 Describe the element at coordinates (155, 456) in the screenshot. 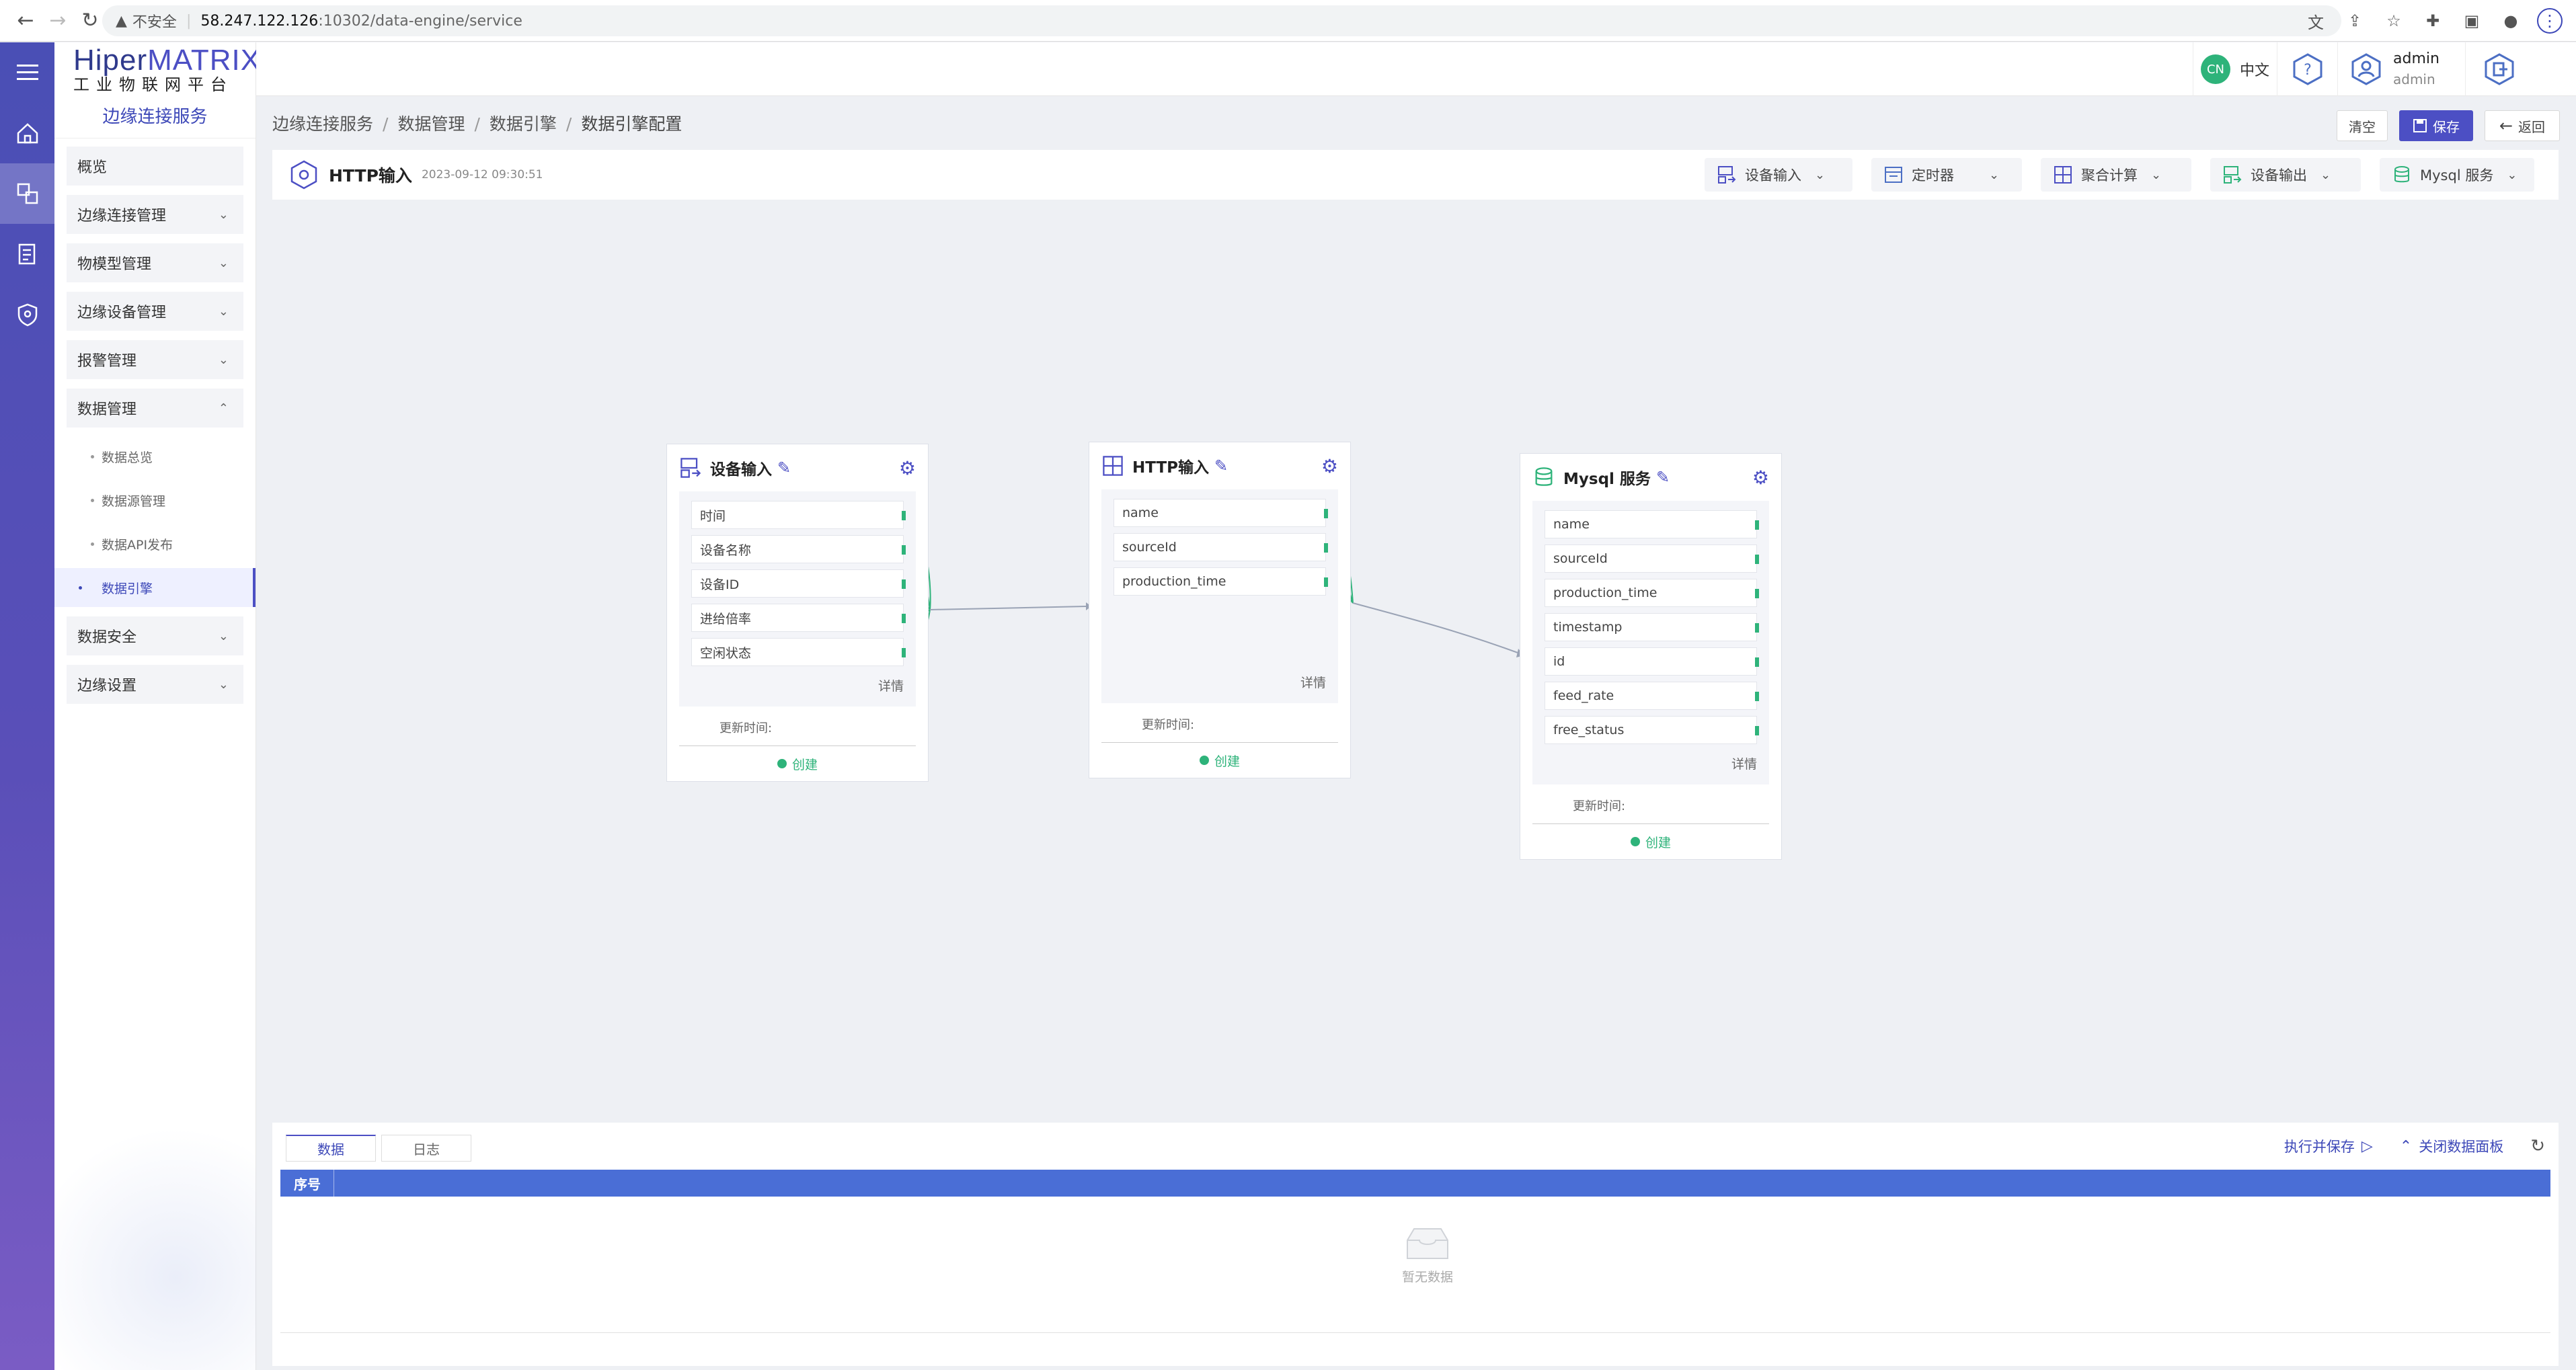

I see `sidebar-subitem-data-overview: 数据总览` at that location.